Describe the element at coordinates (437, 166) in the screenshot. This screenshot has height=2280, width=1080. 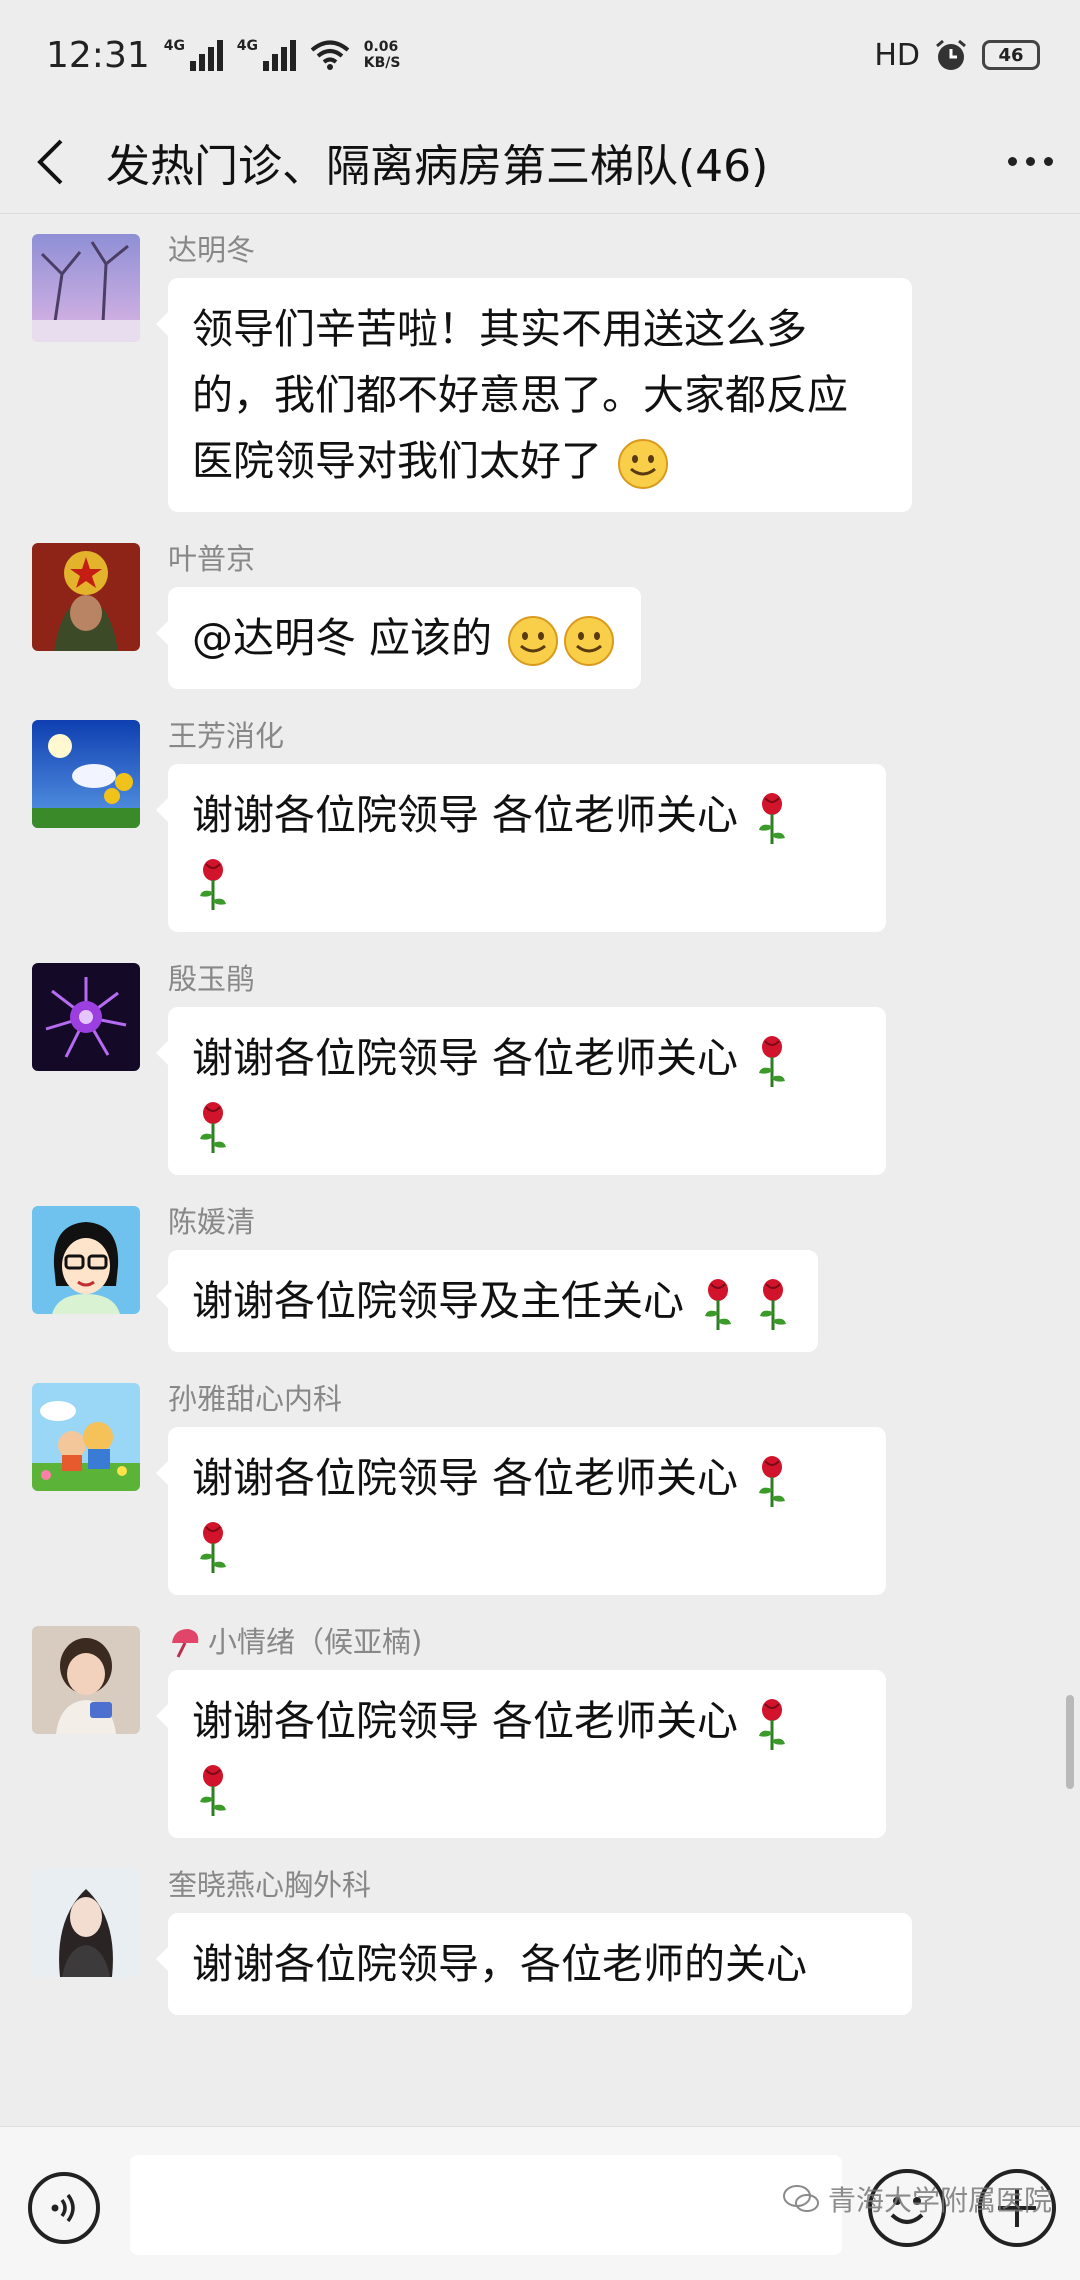
I see `chat-title: 发热门诊、隔离病房第三梯队(46)` at that location.